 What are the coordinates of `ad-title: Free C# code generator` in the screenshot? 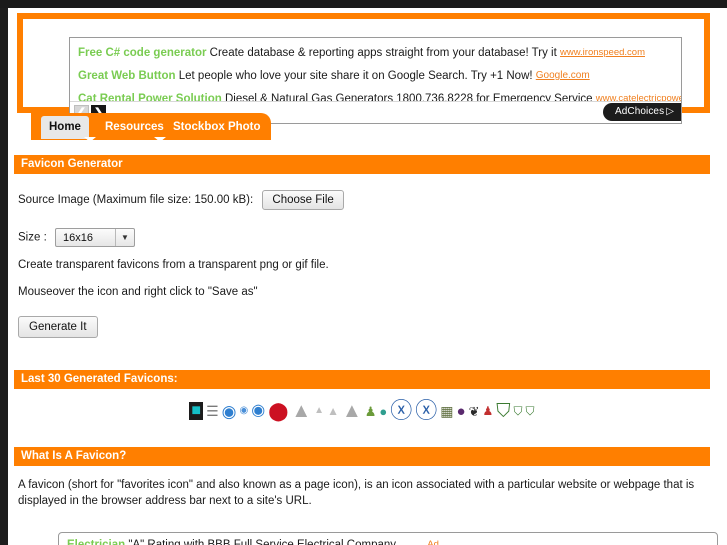 It's located at (142, 53).